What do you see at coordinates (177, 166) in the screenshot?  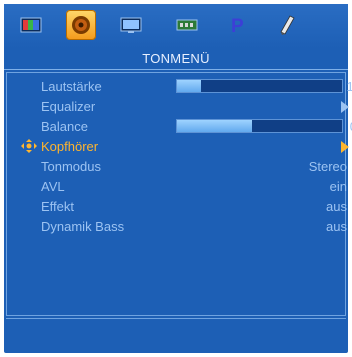 I see `menu-item-tonmodus: Tonmodus Stereo` at bounding box center [177, 166].